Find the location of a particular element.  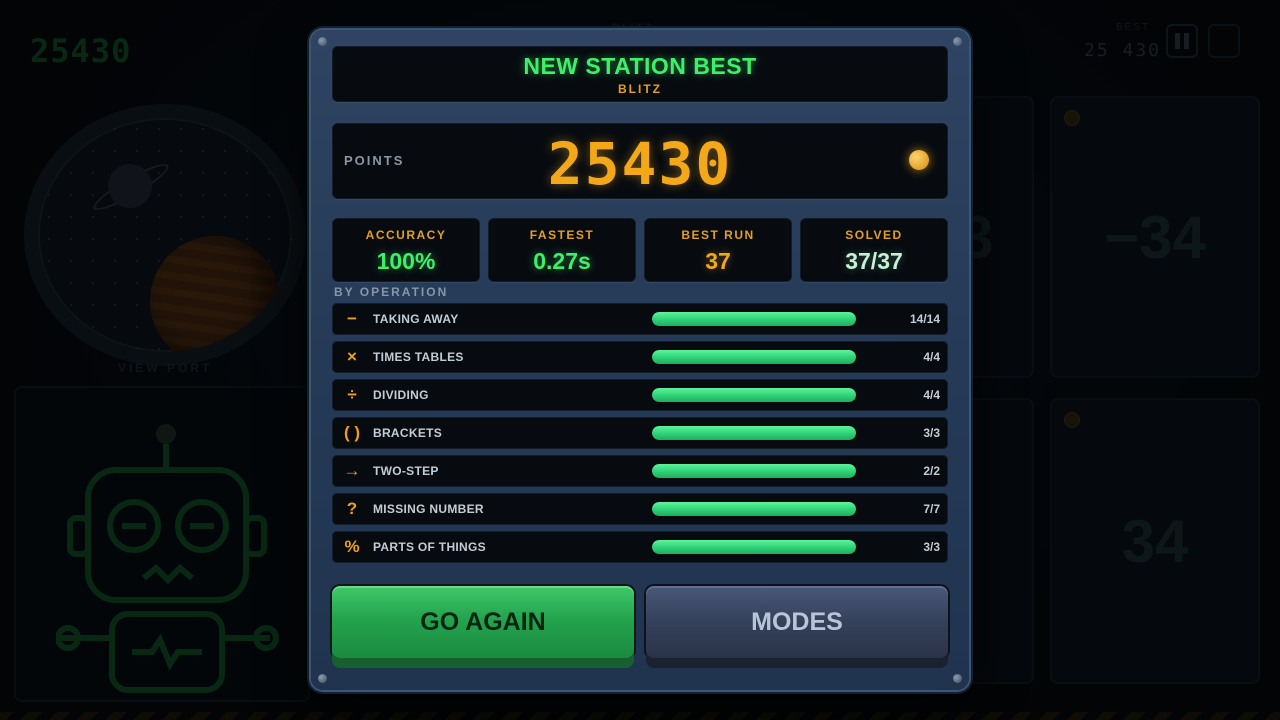

go-again-button: GO AGAIN is located at coordinates (483, 622).